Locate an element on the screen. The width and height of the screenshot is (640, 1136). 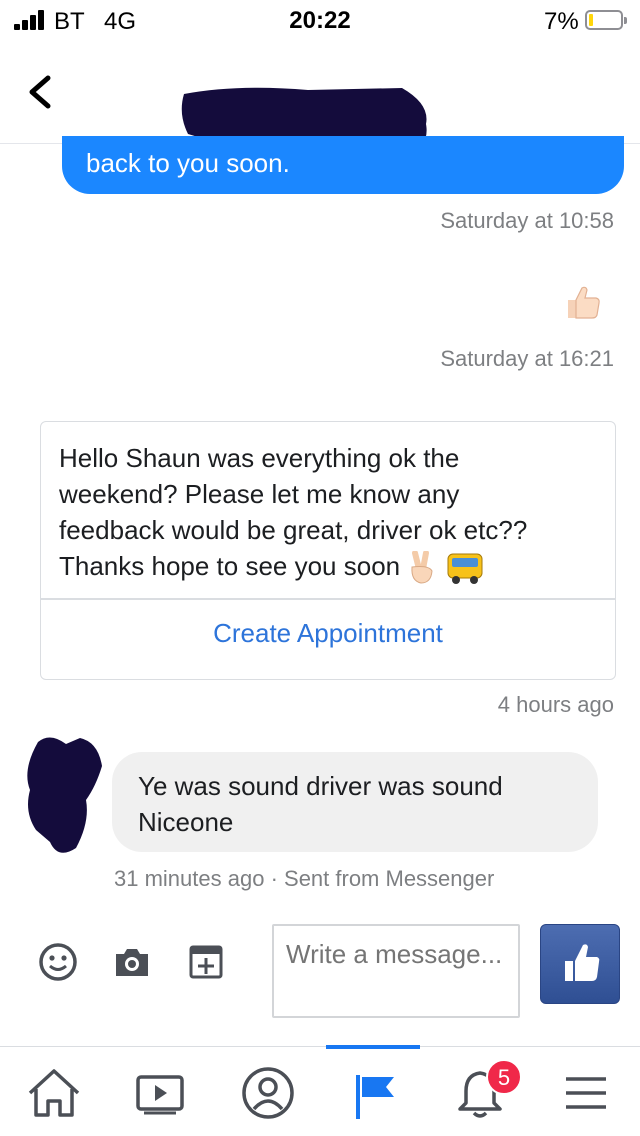
notification-badge: 5 is located at coordinates (504, 1077).